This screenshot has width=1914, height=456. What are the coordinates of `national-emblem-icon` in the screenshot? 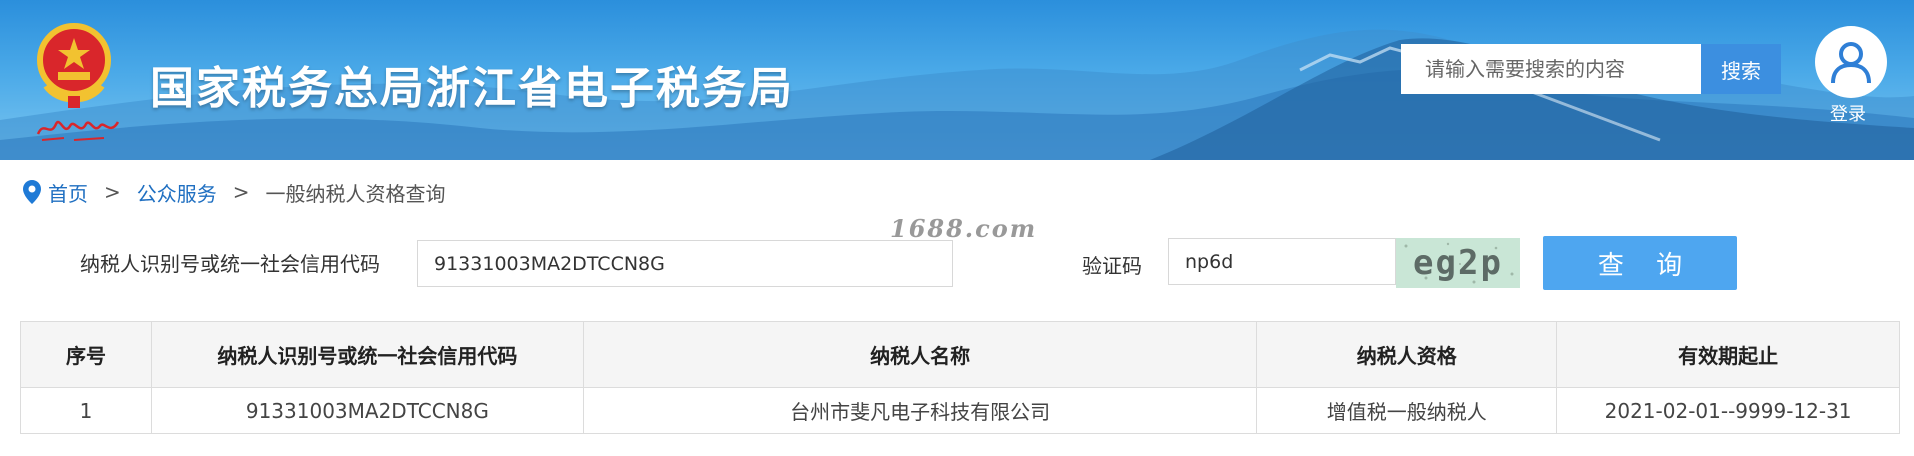 It's located at (74, 65).